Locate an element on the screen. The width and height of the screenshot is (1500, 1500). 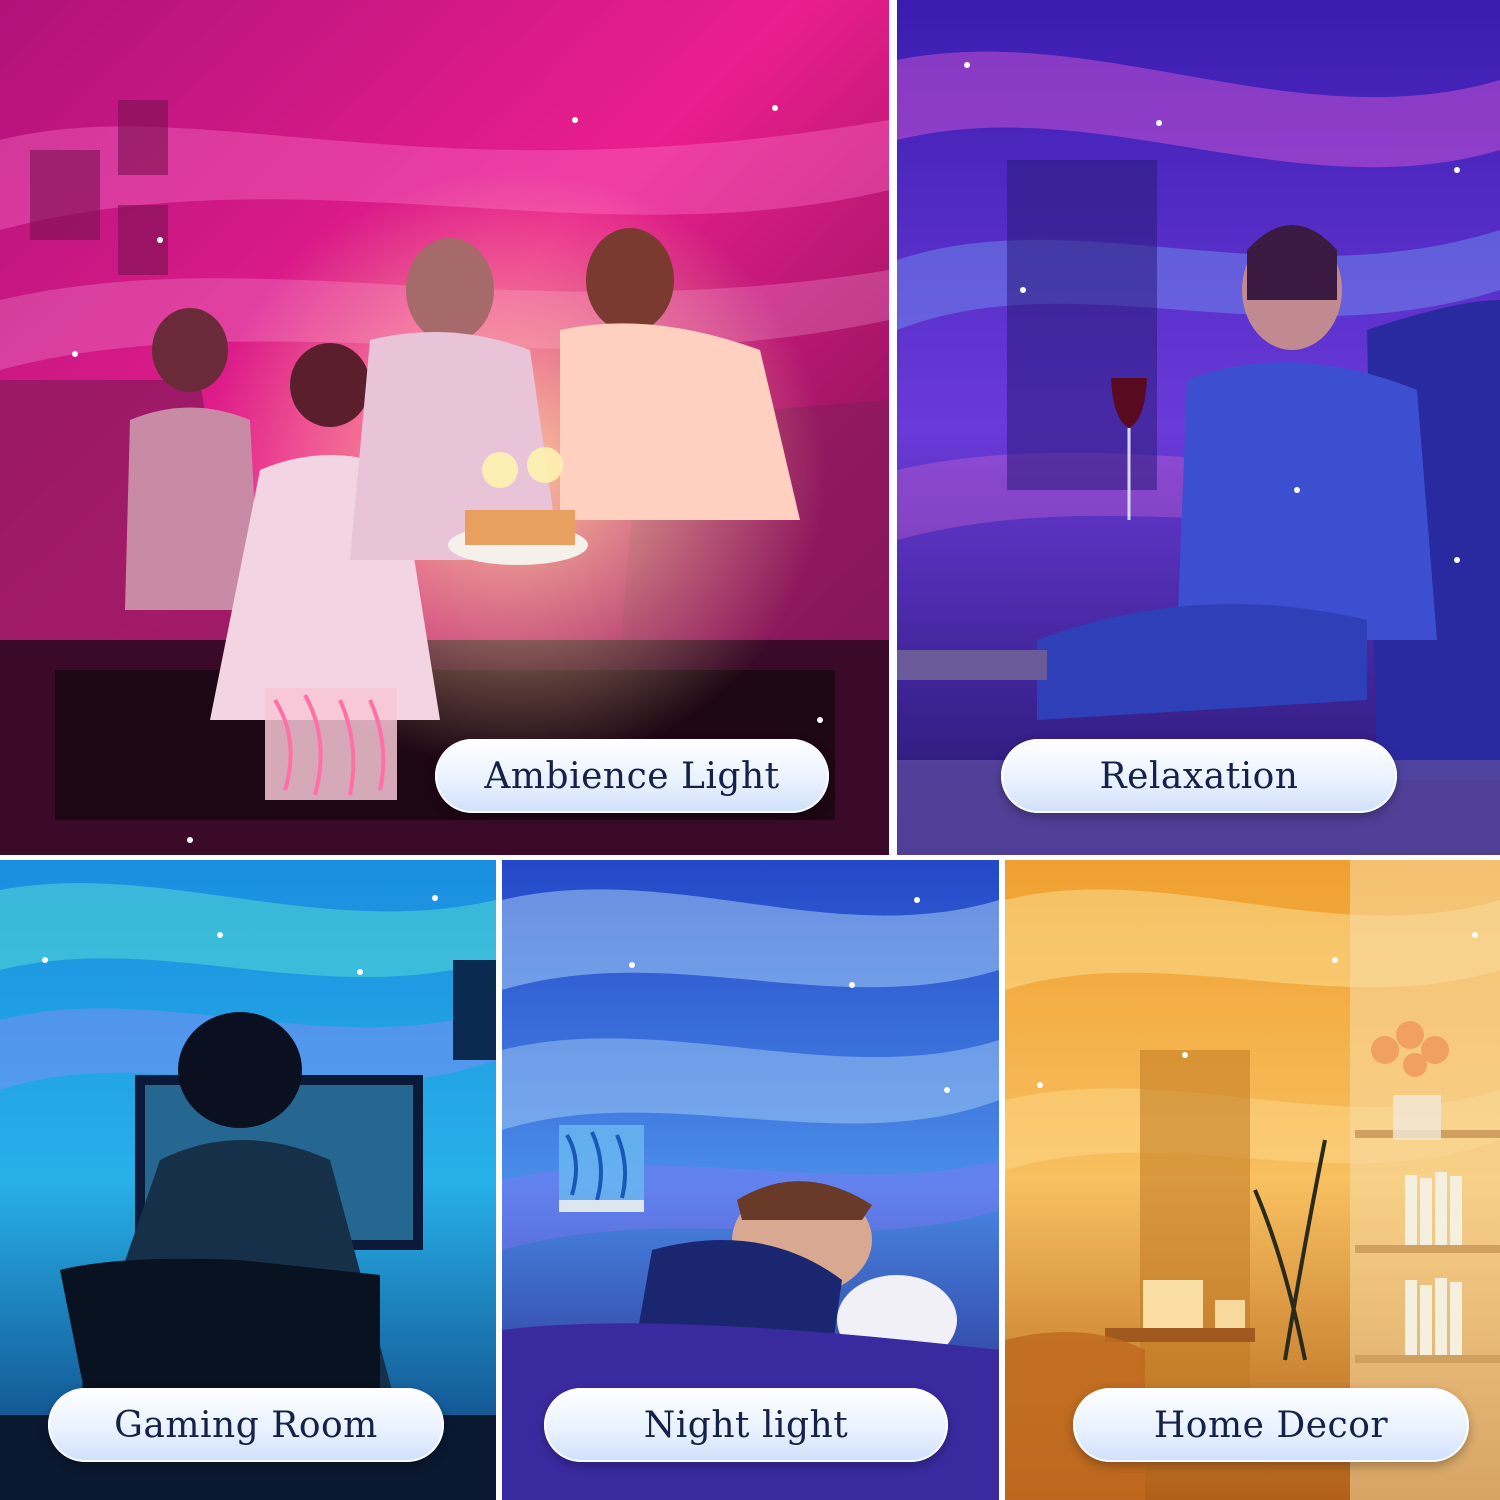
relaxation-label: Relaxation is located at coordinates (1199, 776).